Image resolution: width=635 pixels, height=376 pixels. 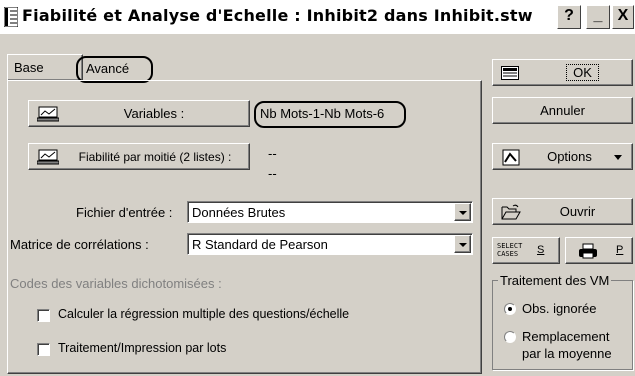 I want to click on mv-option-ignore-label: Obs. ignorée, so click(x=559, y=308).